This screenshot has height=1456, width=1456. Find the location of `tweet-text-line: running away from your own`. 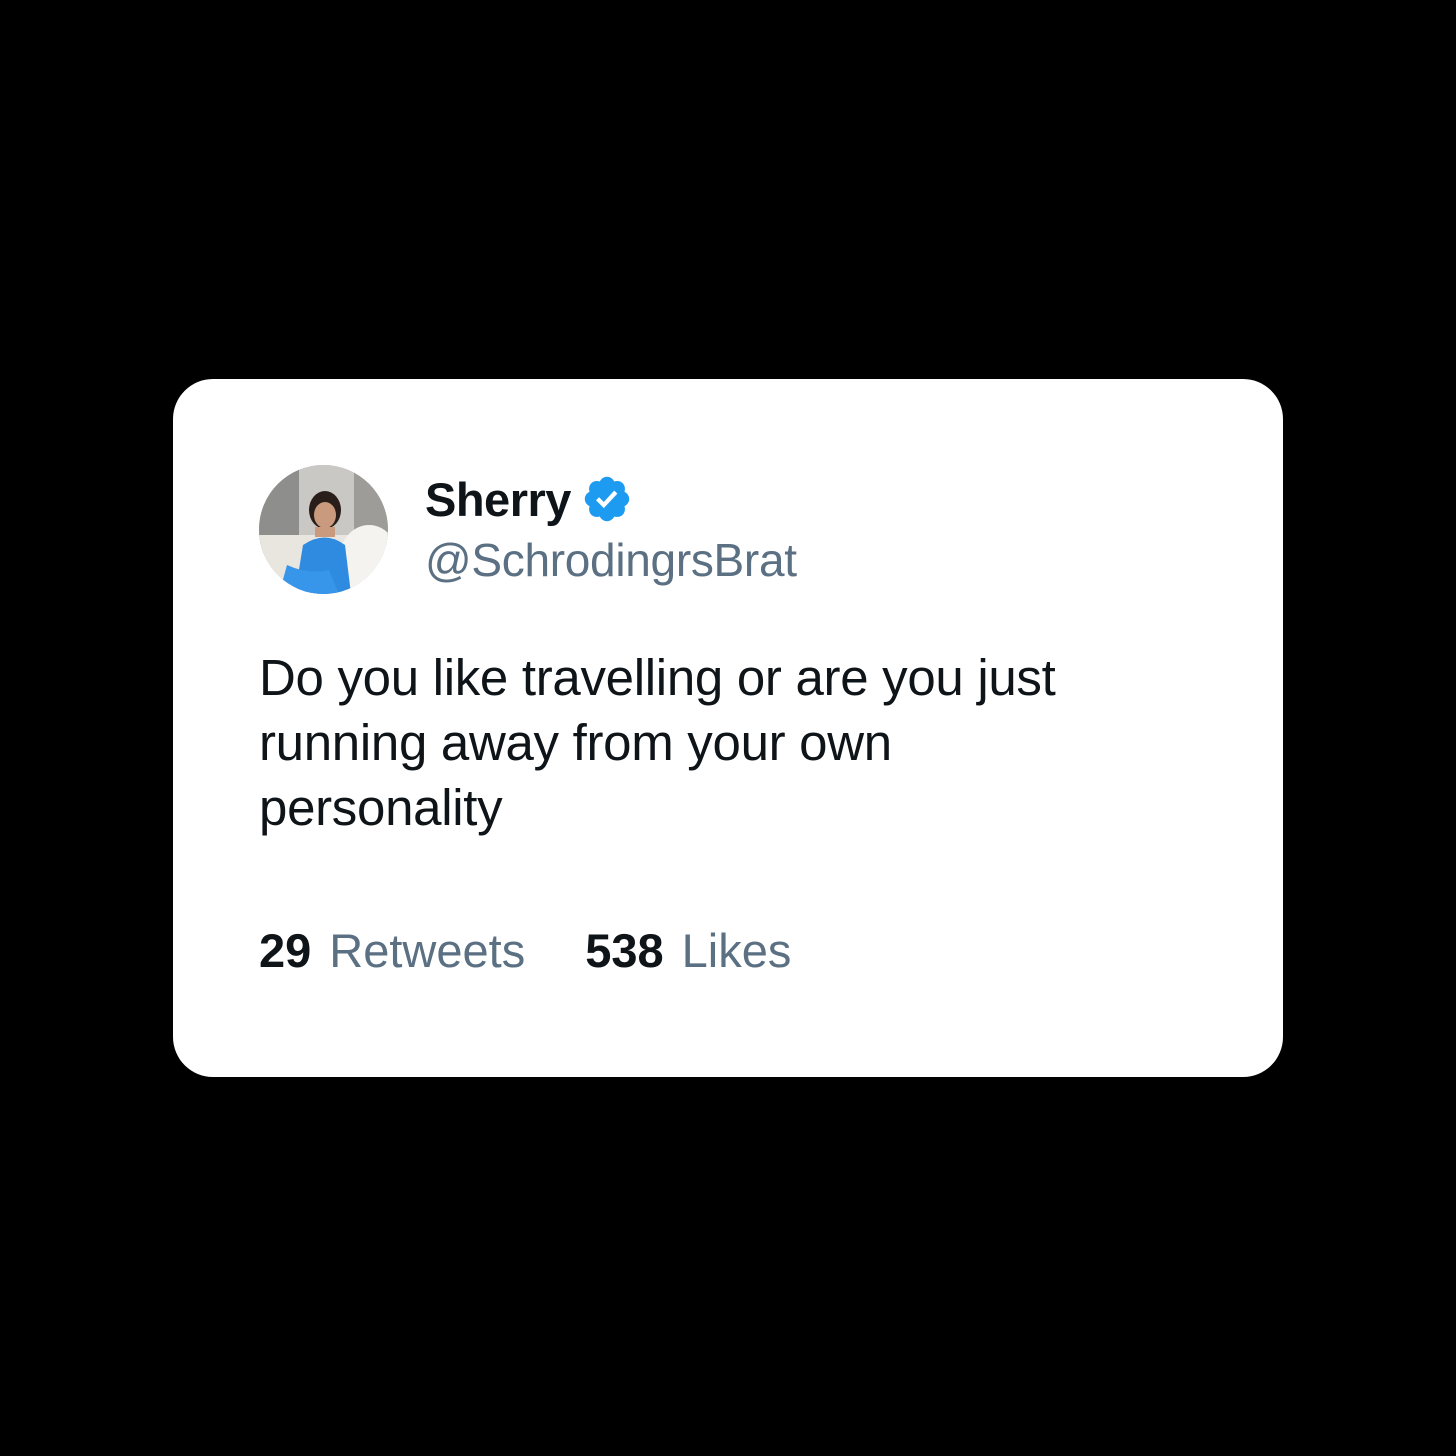

tweet-text-line: running away from your own is located at coordinates (575, 742).